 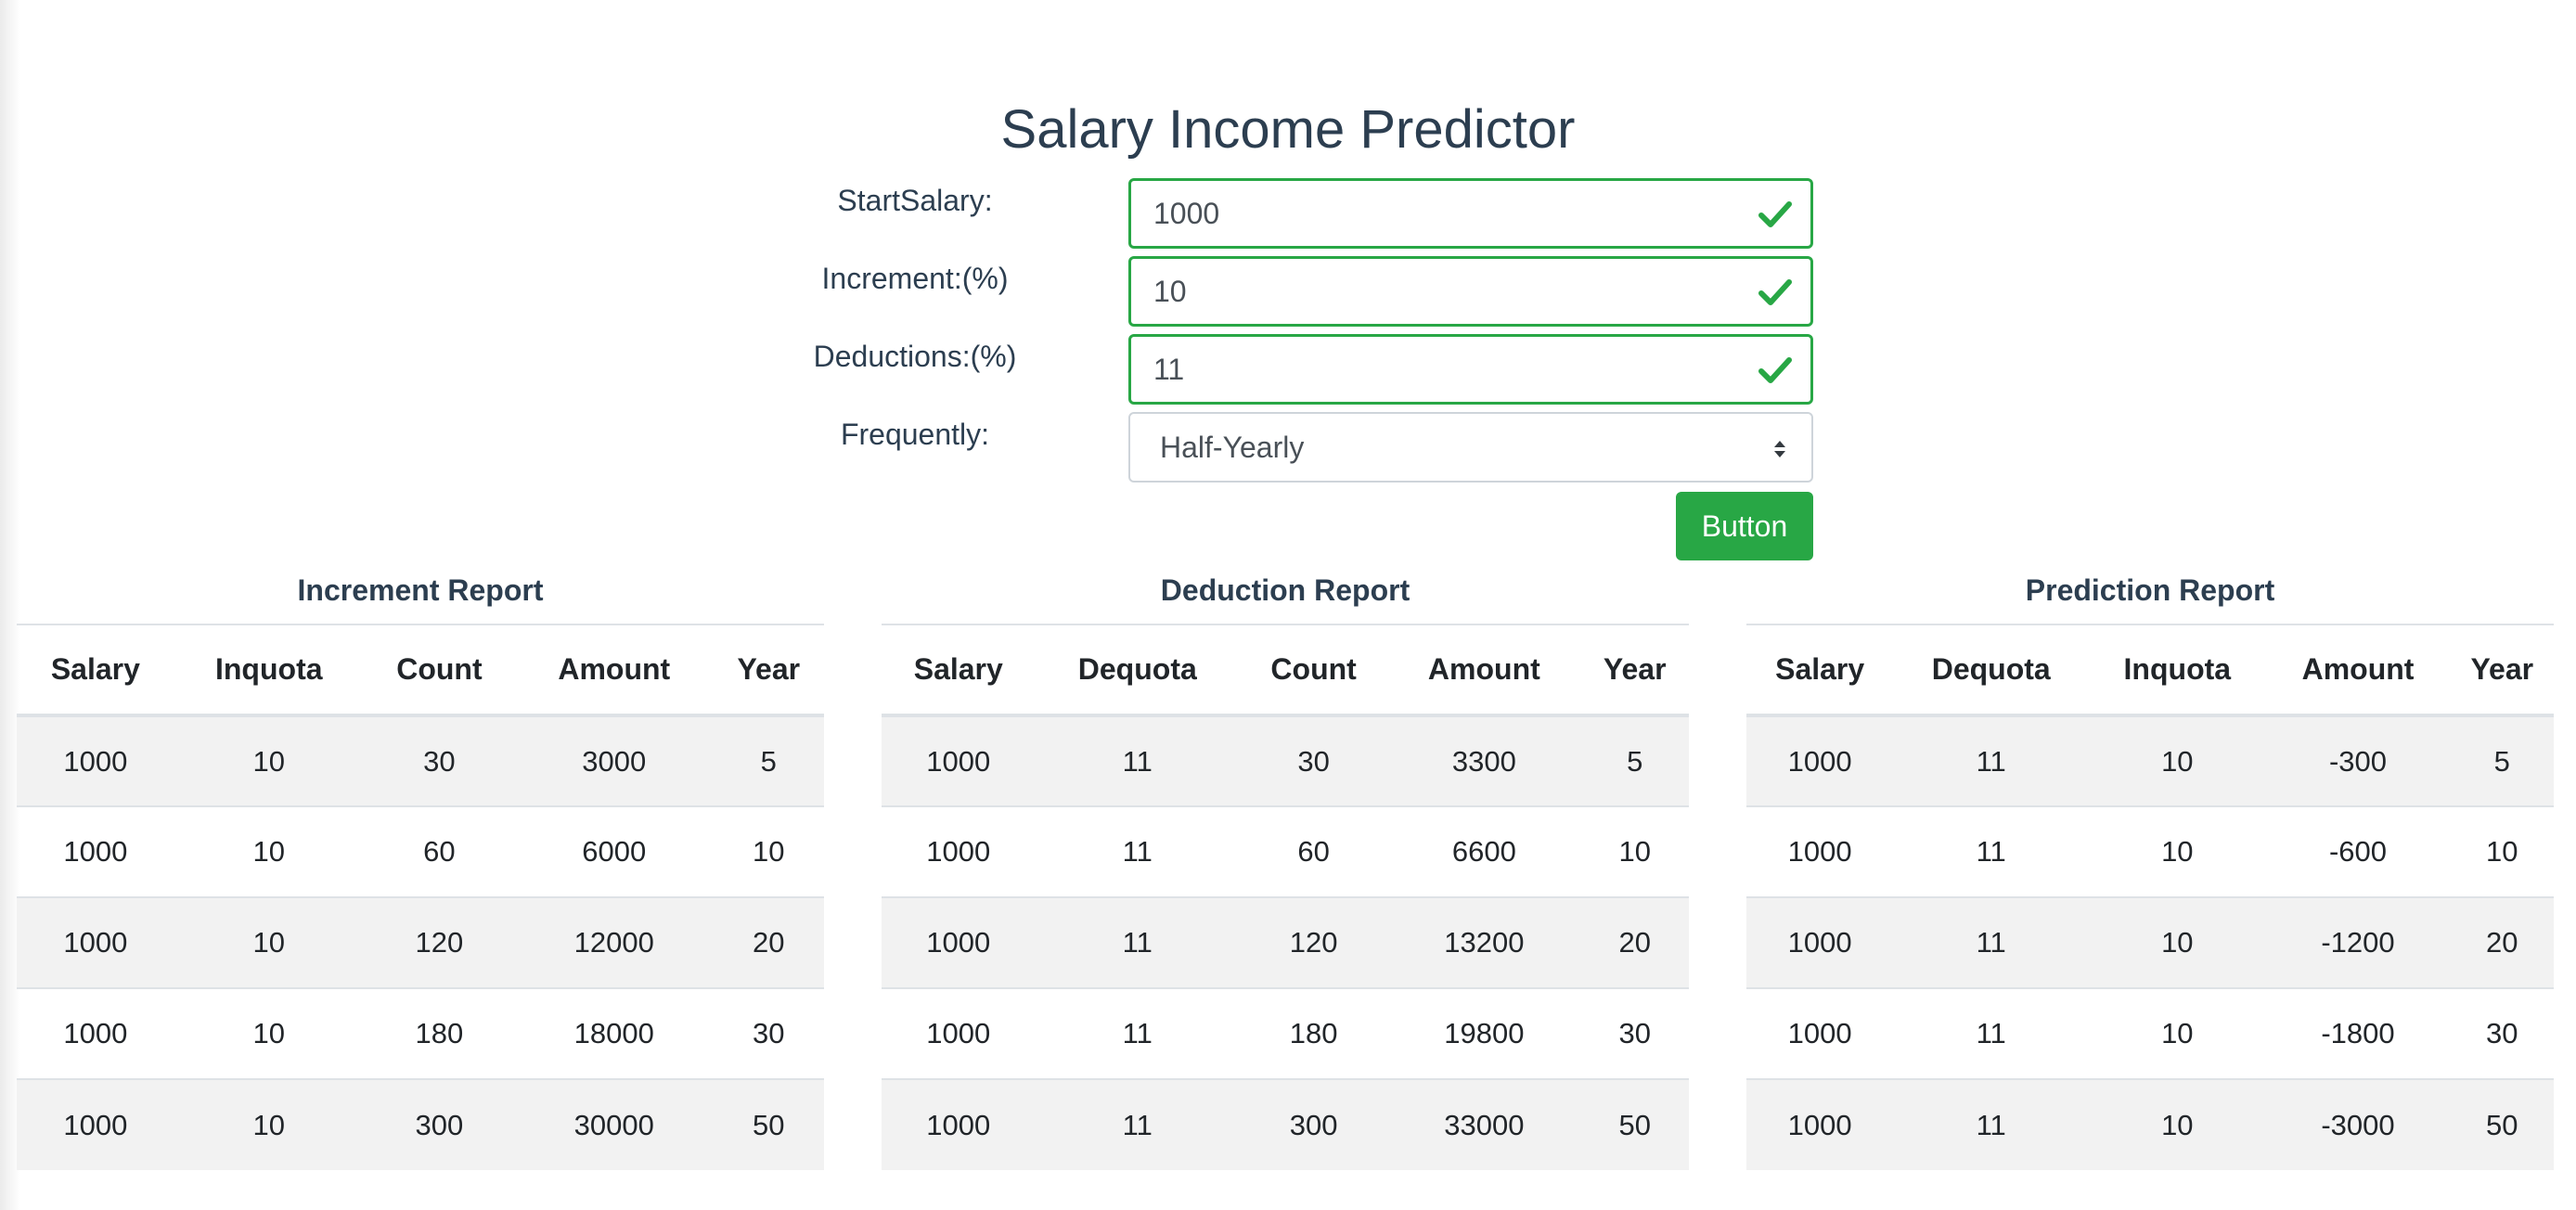 I want to click on table-row: 1000 11 10 -300 5, so click(x=2150, y=760).